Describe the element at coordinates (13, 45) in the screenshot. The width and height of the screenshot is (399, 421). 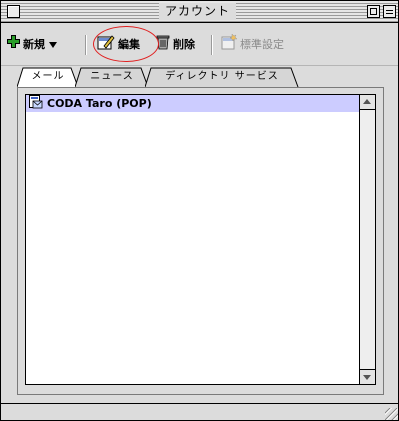
I see `plus-icon` at that location.